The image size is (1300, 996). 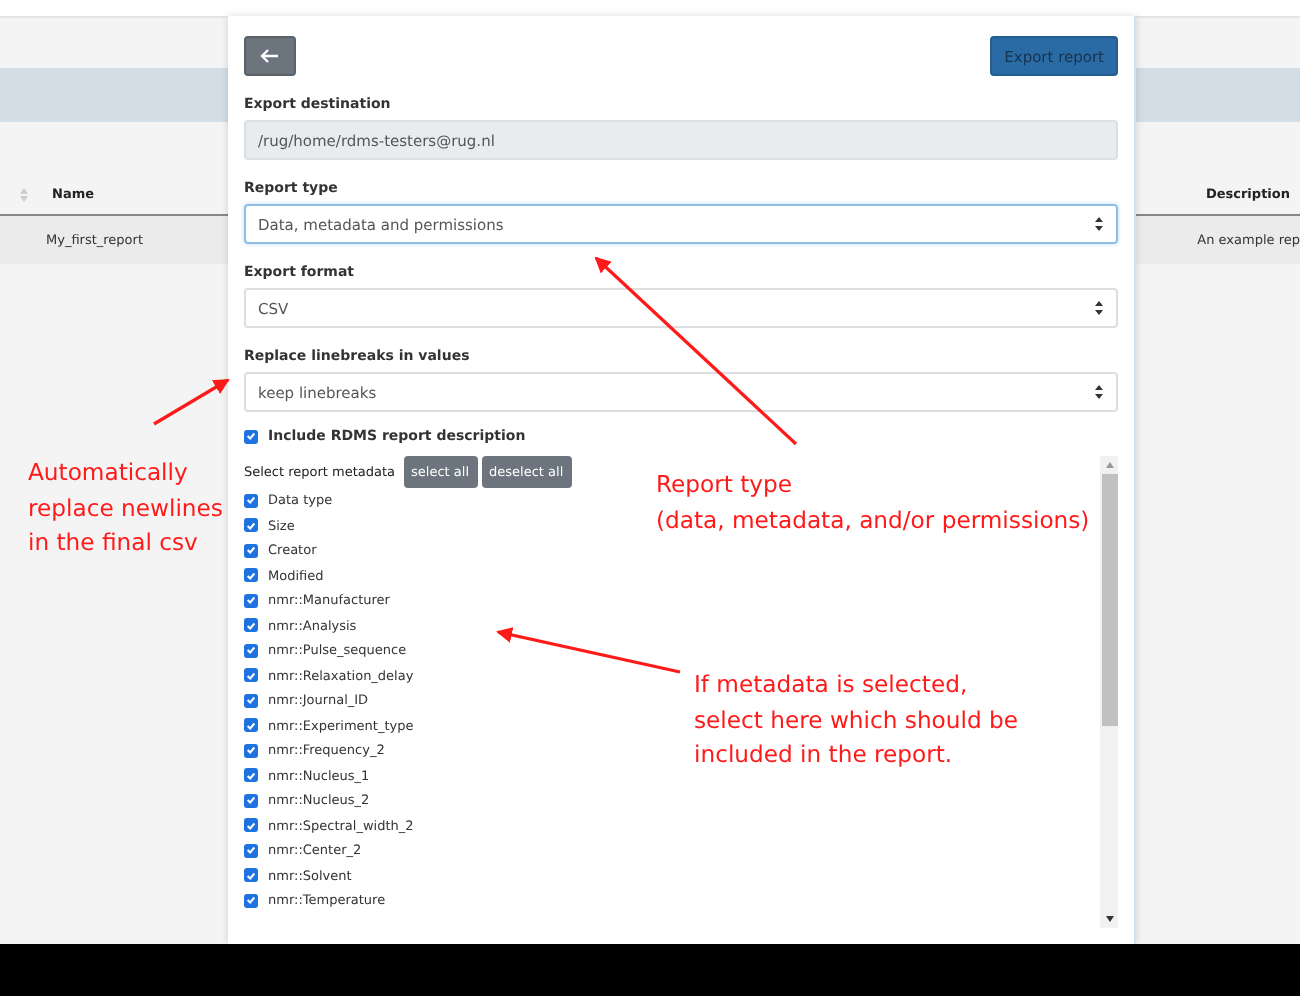 I want to click on annotation-text: Automatically replace newlines in the final csv, so click(x=125, y=508).